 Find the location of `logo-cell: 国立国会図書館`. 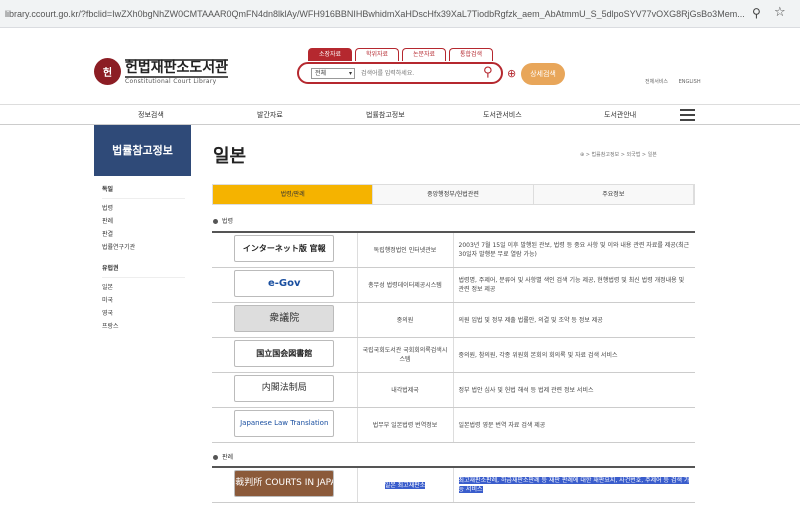

logo-cell: 国立国会図書館 is located at coordinates (285, 355).